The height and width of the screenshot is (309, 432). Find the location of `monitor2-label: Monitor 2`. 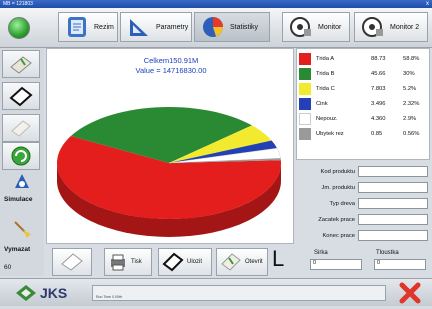

monitor2-label: Monitor 2 is located at coordinates (405, 27).